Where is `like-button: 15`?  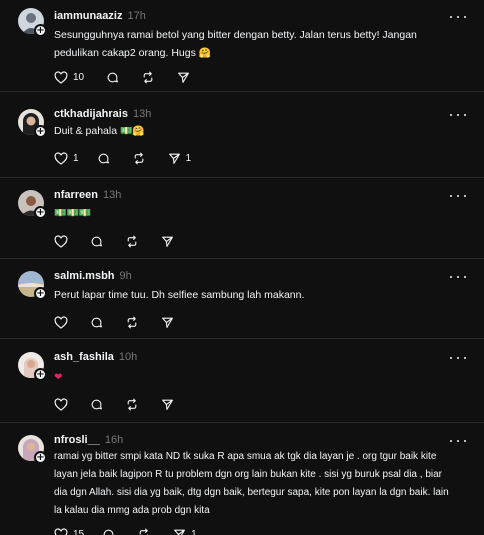
like-button: 15 is located at coordinates (69, 531).